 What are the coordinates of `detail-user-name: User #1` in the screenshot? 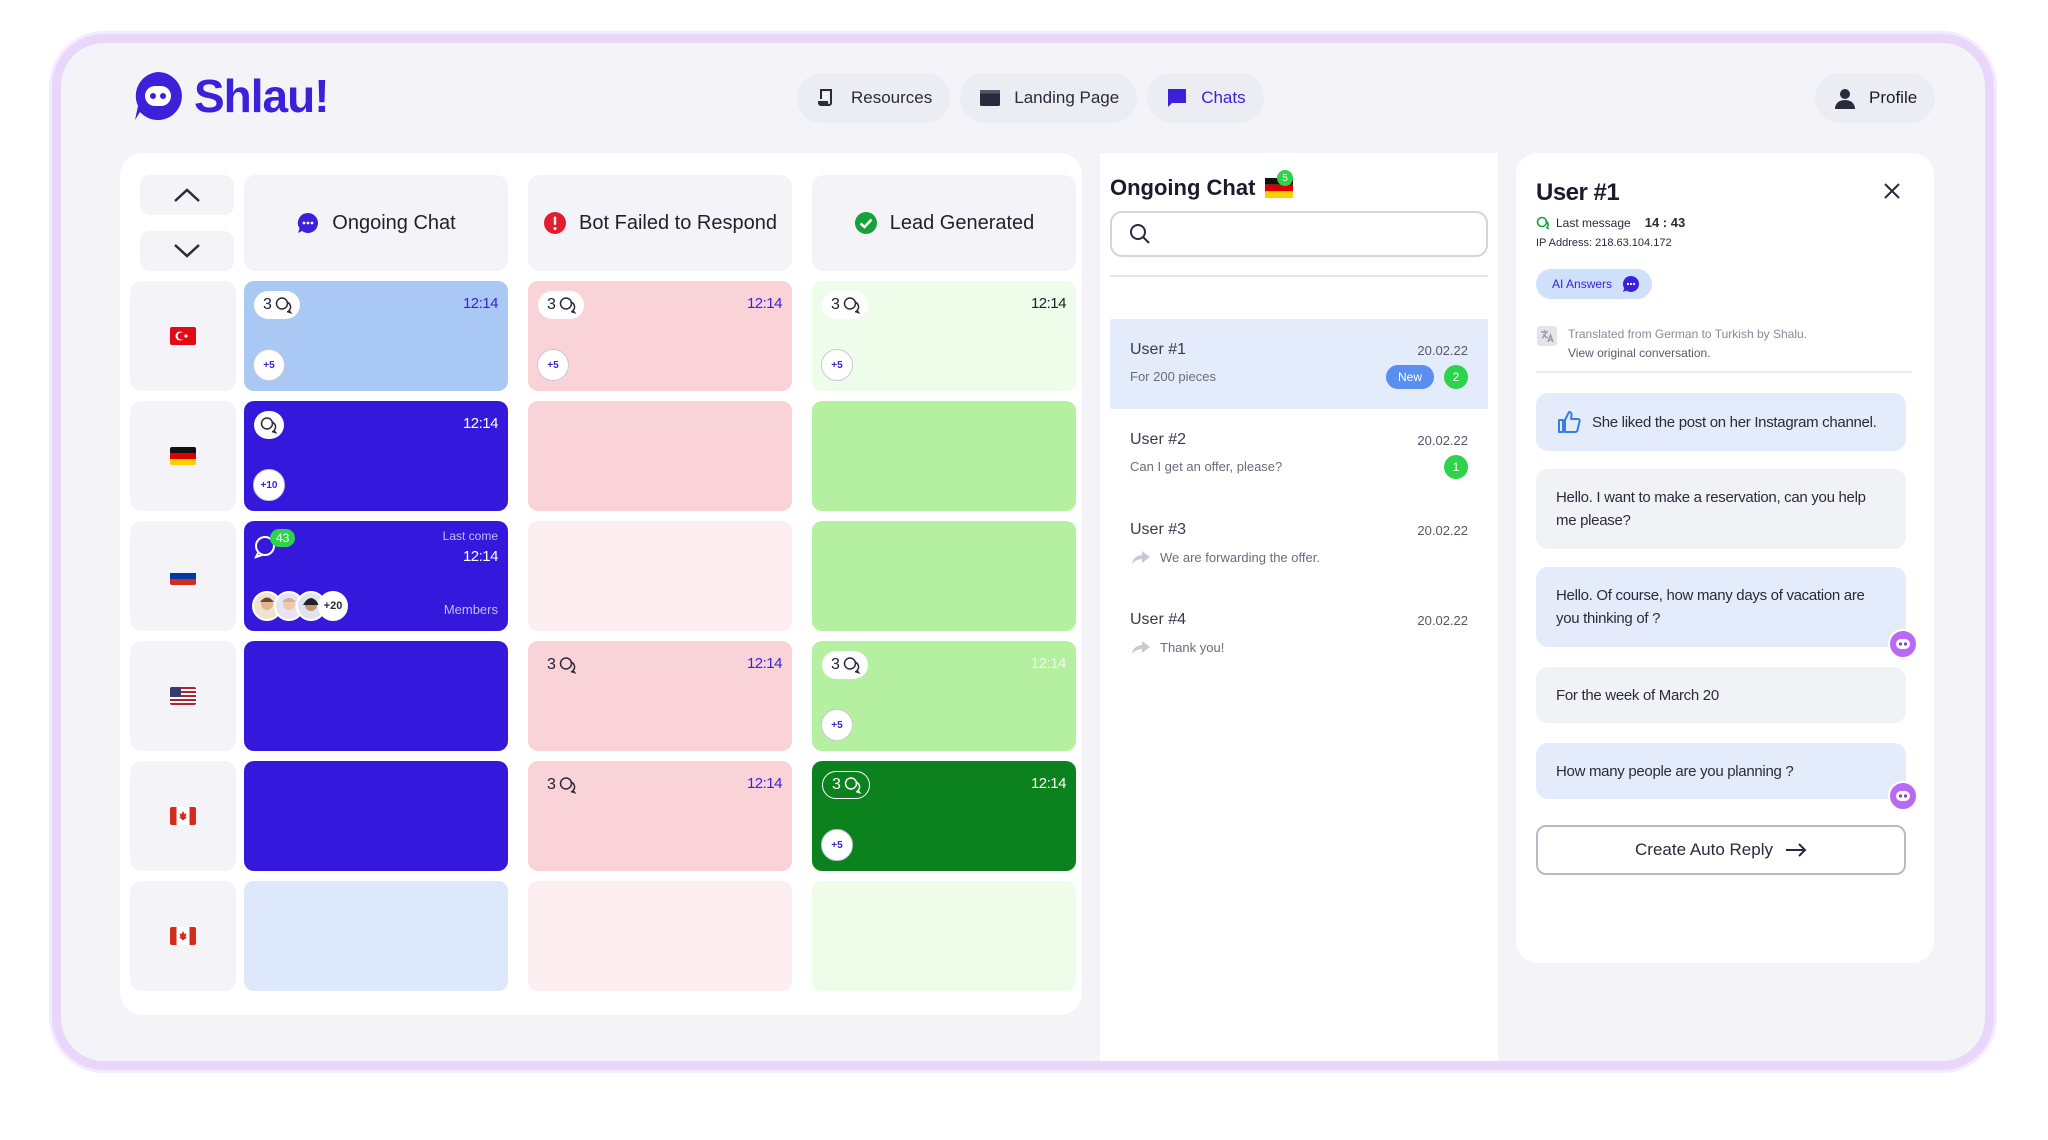 It's located at (1578, 192).